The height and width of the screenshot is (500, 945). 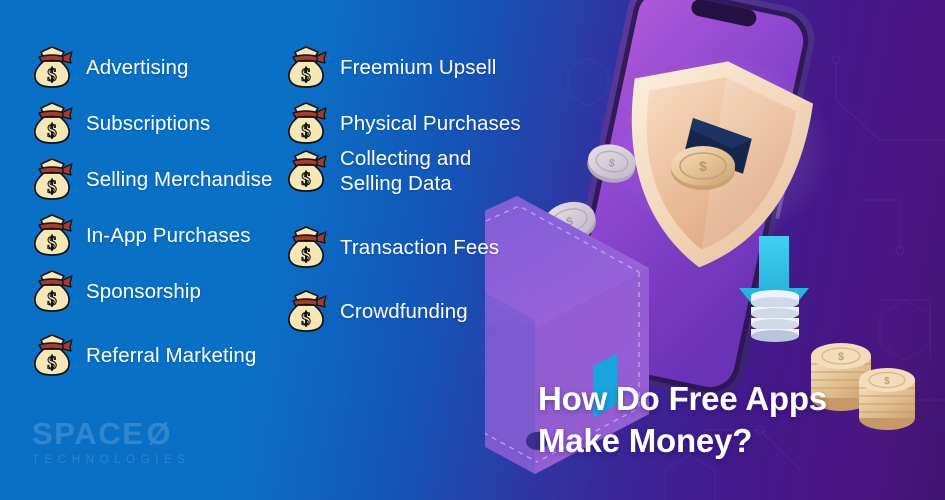 What do you see at coordinates (738, 420) in the screenshot?
I see `page-title: How Do Free Apps Make Money?` at bounding box center [738, 420].